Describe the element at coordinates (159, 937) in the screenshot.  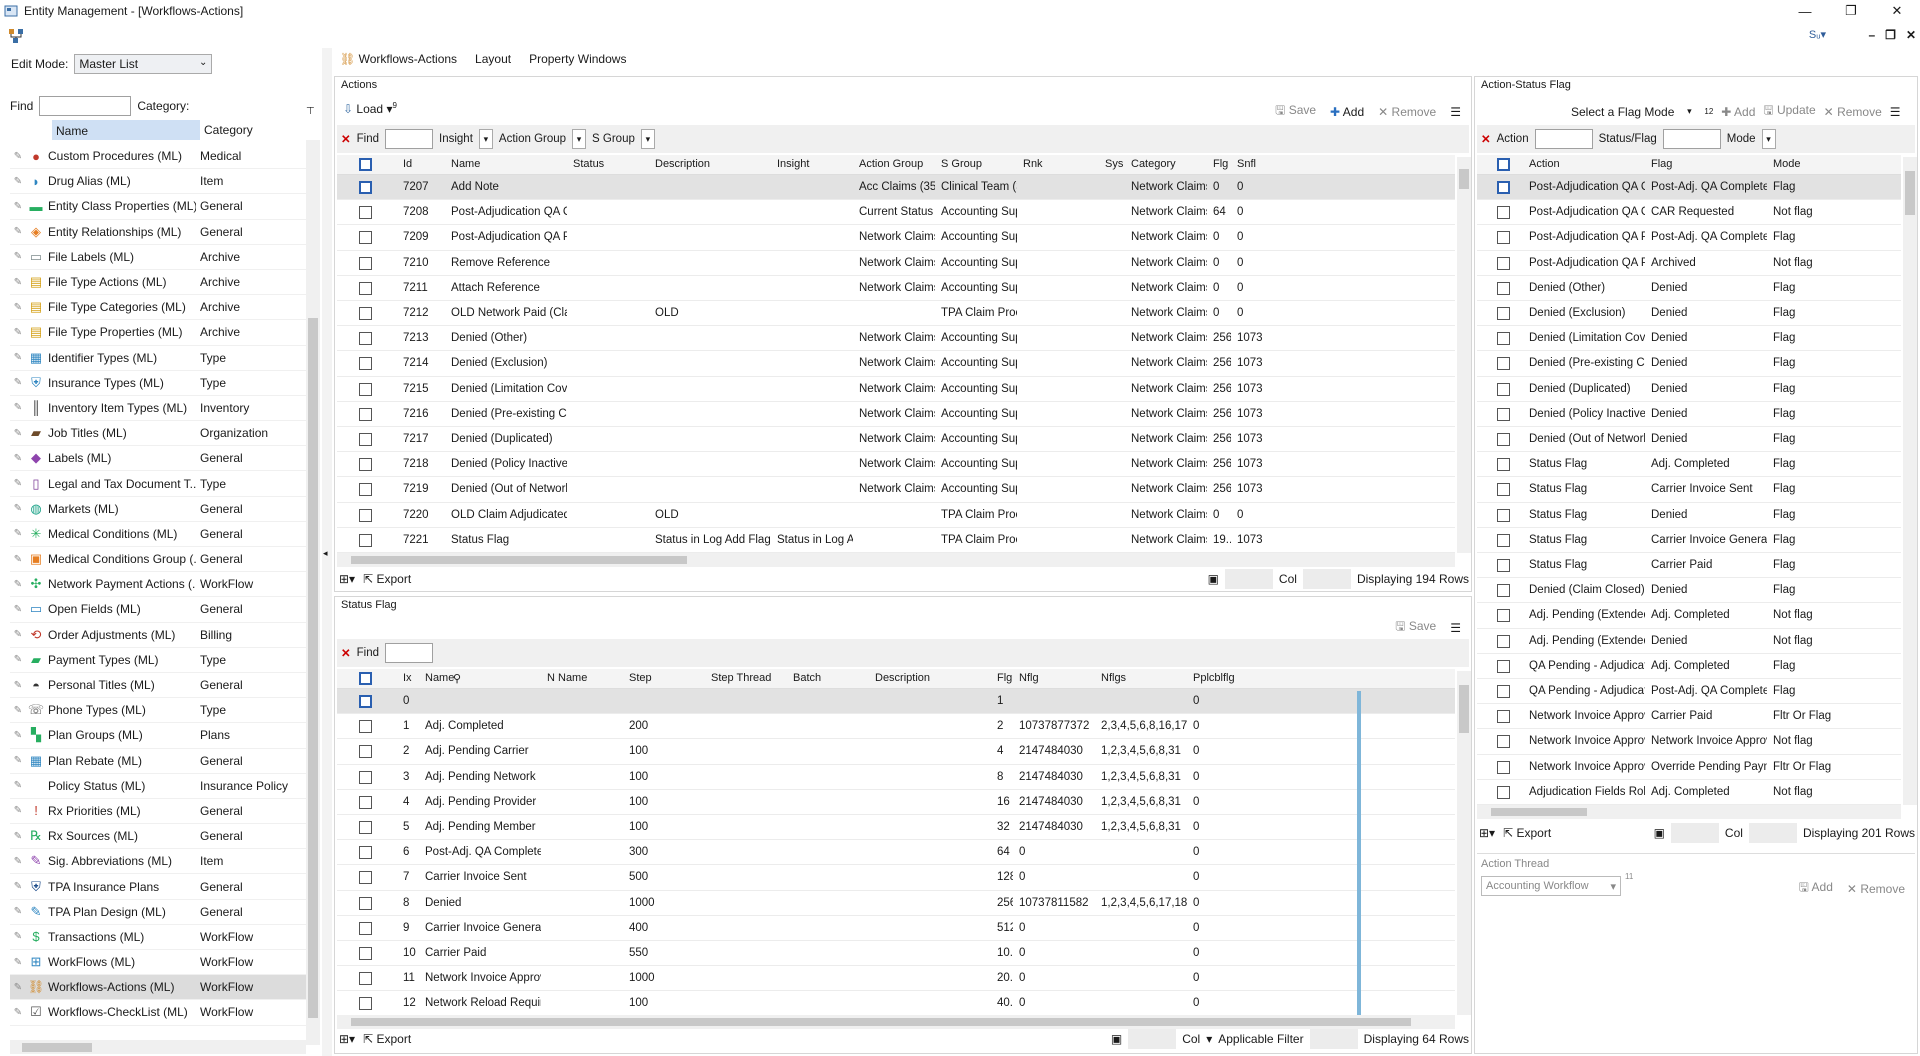
I see `list-item: ✎ $ Transactions (ML) WorkFlow` at that location.